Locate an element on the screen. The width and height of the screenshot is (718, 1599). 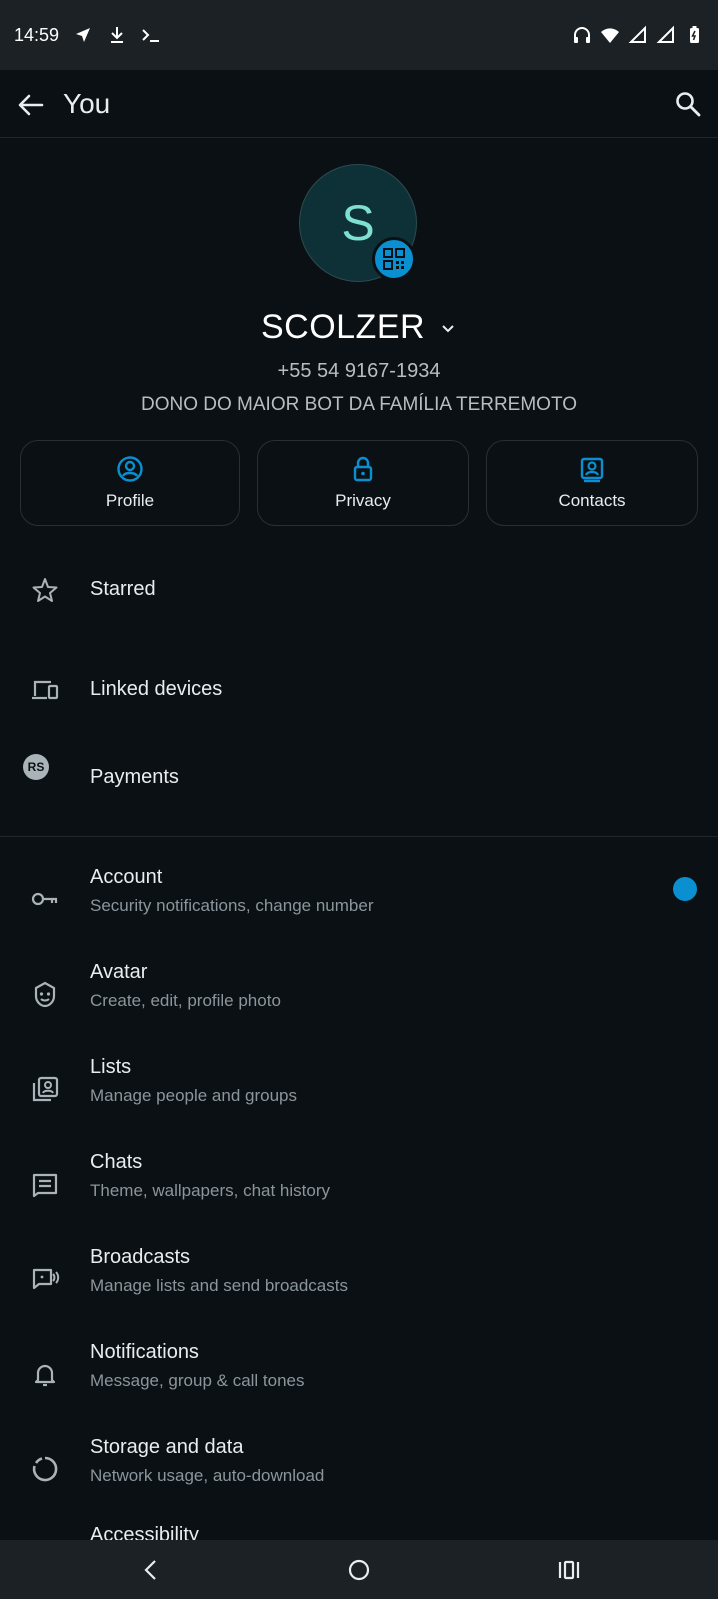
chevron-down-icon is located at coordinates (448, 329).